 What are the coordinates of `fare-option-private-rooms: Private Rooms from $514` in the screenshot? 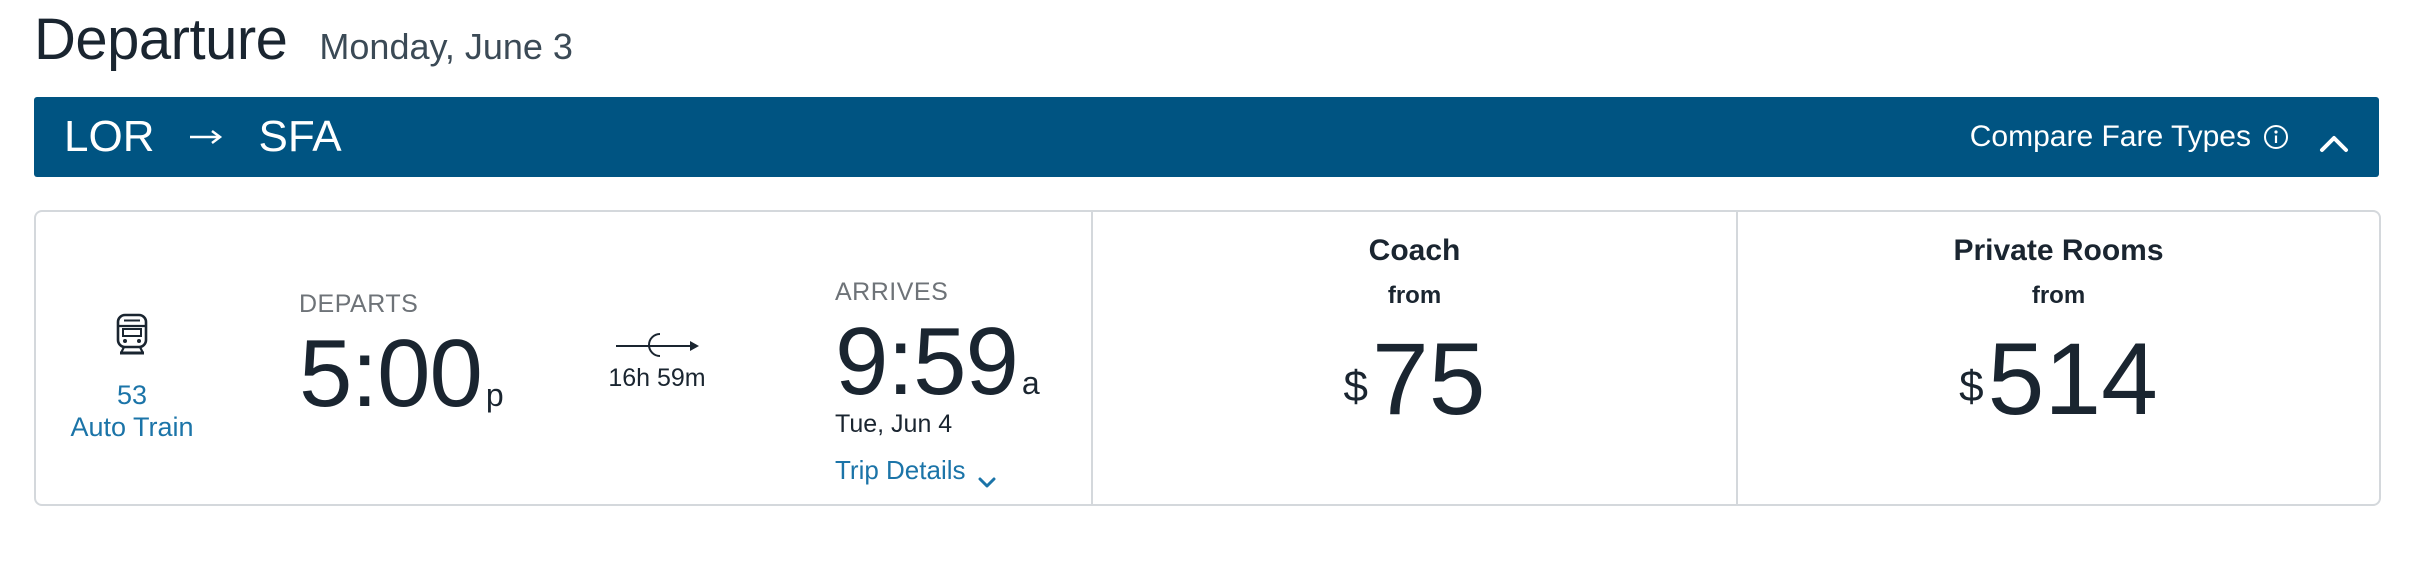 It's located at (2058, 358).